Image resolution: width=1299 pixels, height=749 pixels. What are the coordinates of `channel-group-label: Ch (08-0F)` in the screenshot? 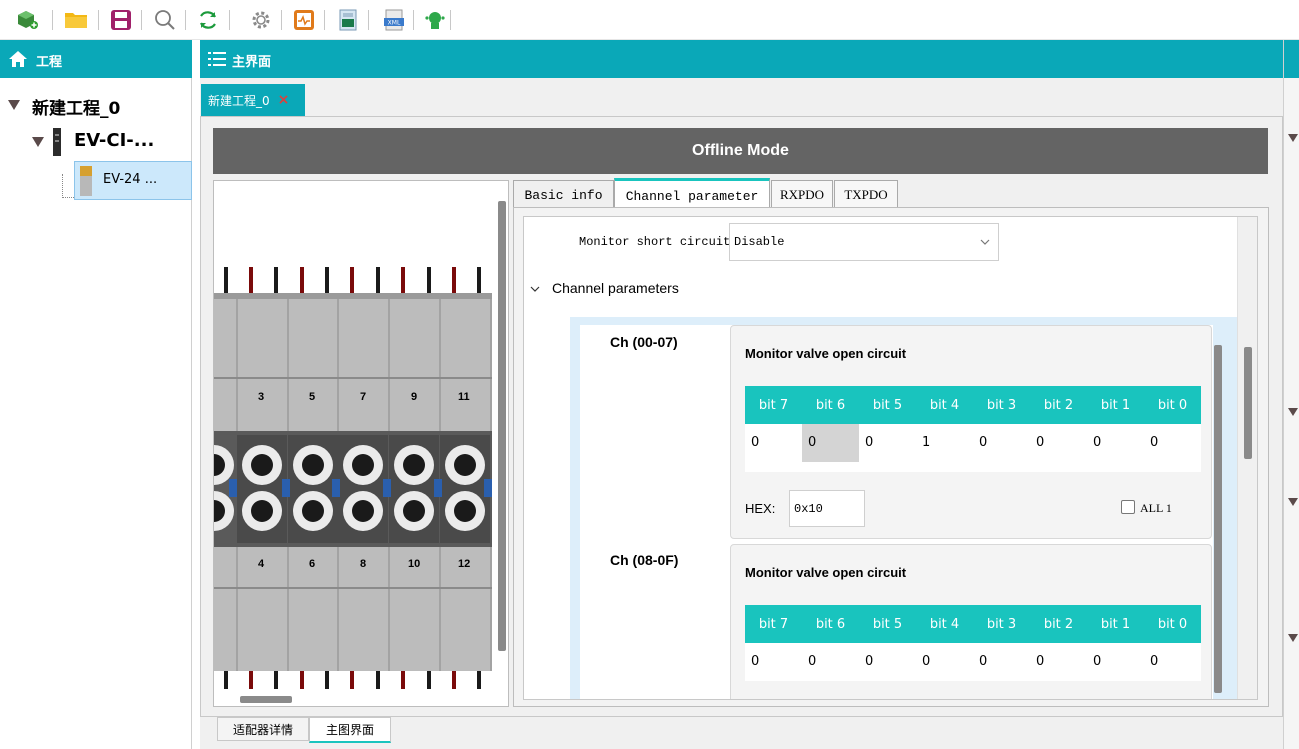 It's located at (644, 560).